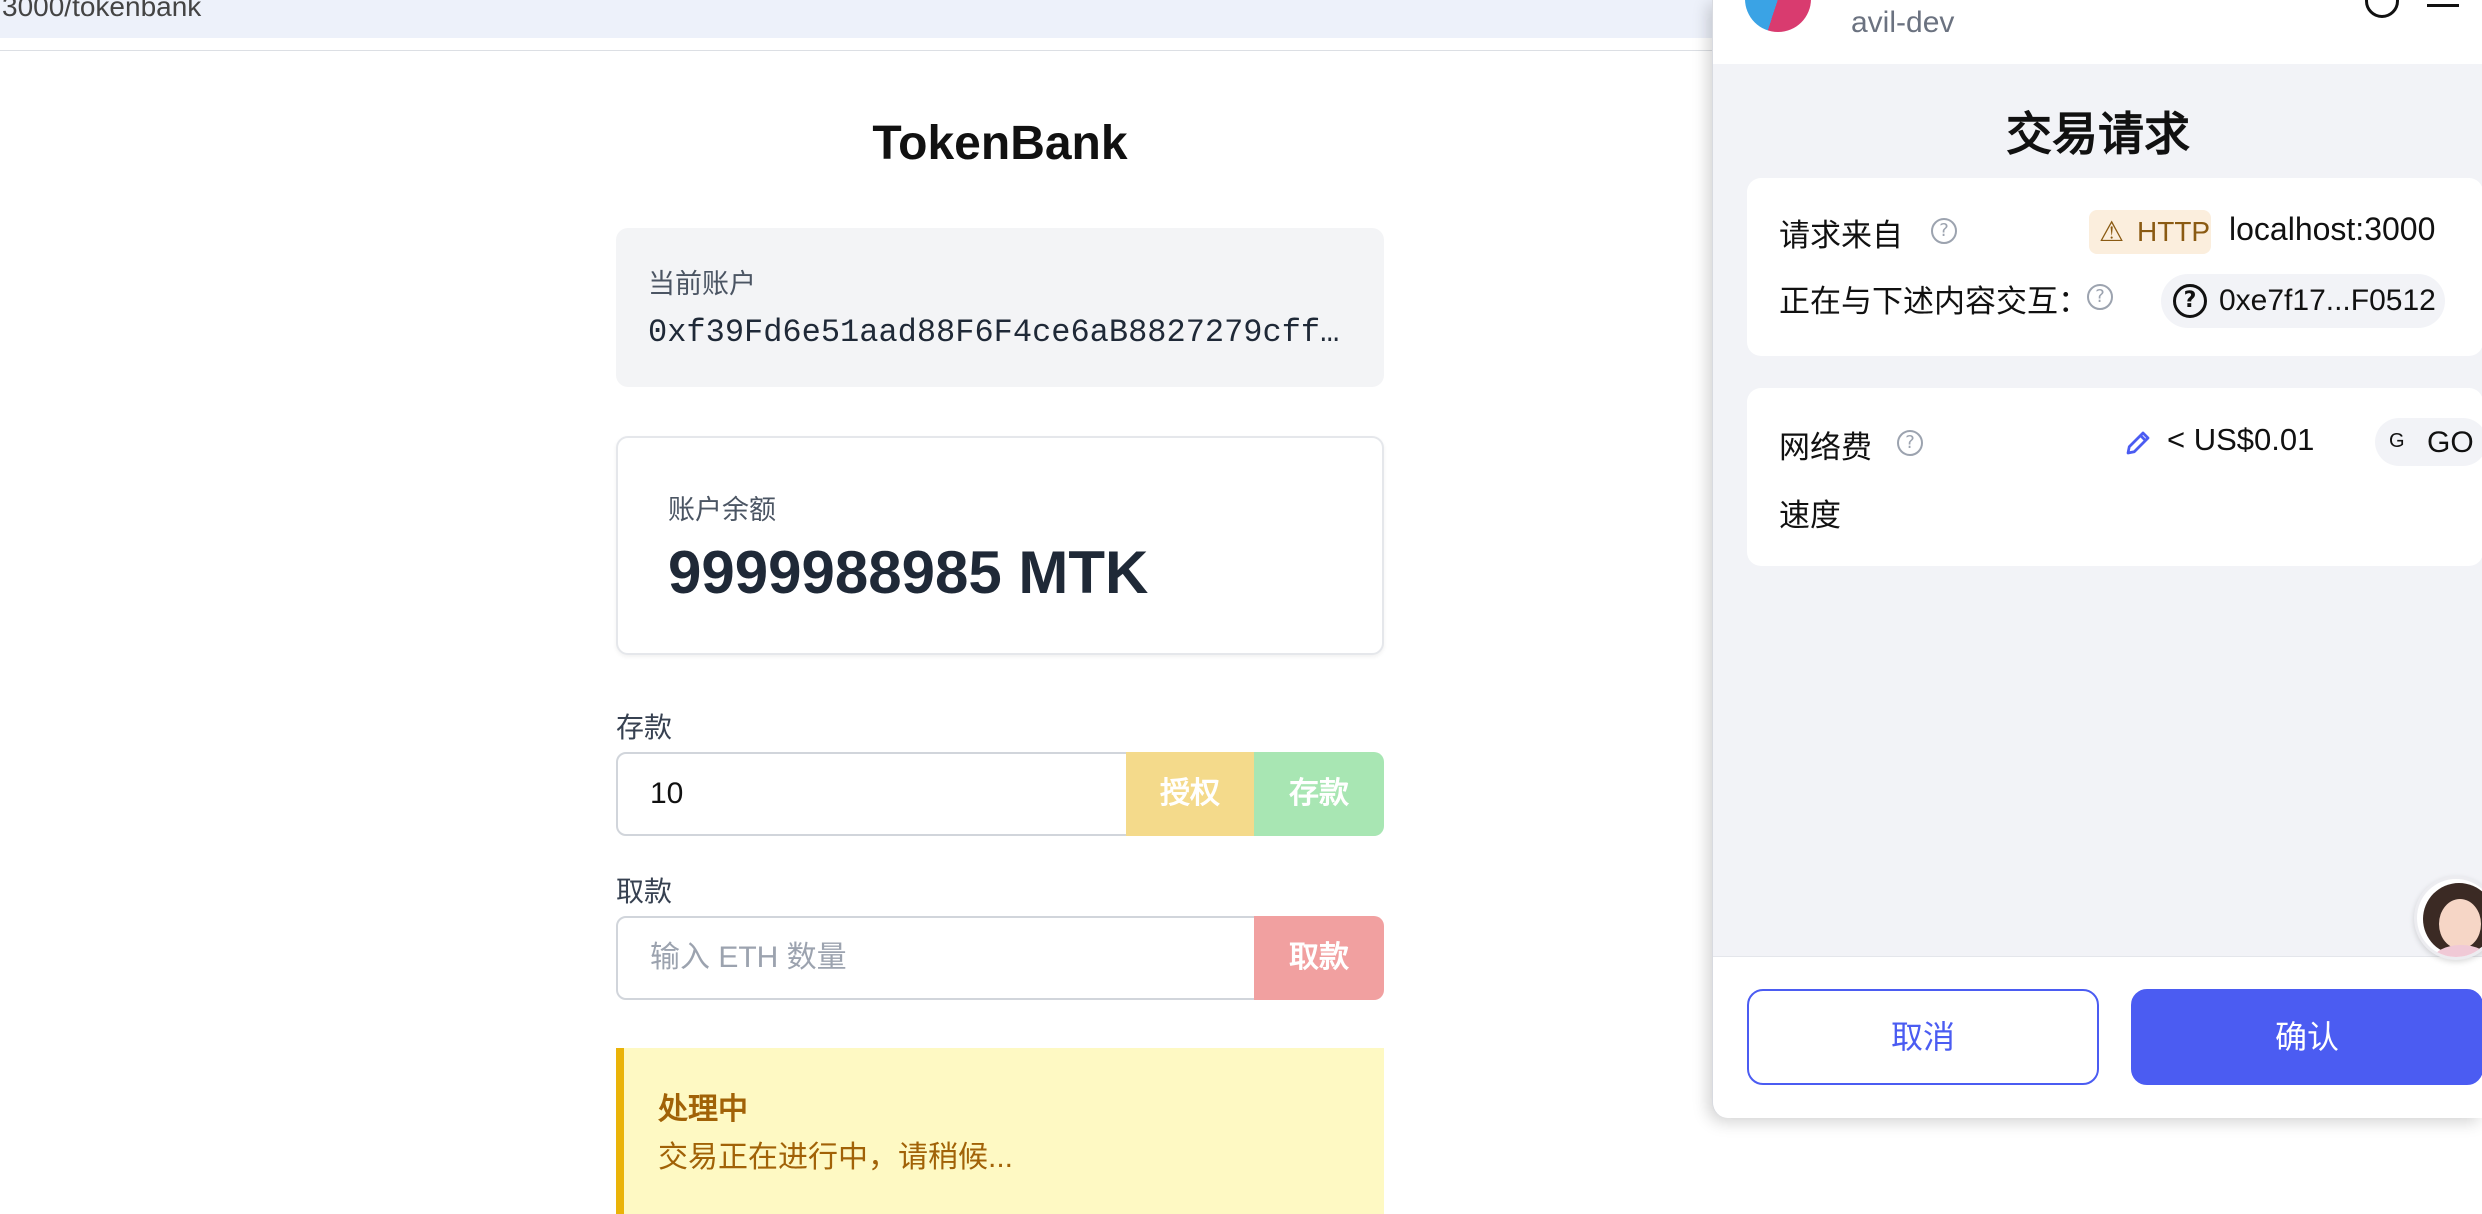  I want to click on wallet-title: 交易请求, so click(2098, 134).